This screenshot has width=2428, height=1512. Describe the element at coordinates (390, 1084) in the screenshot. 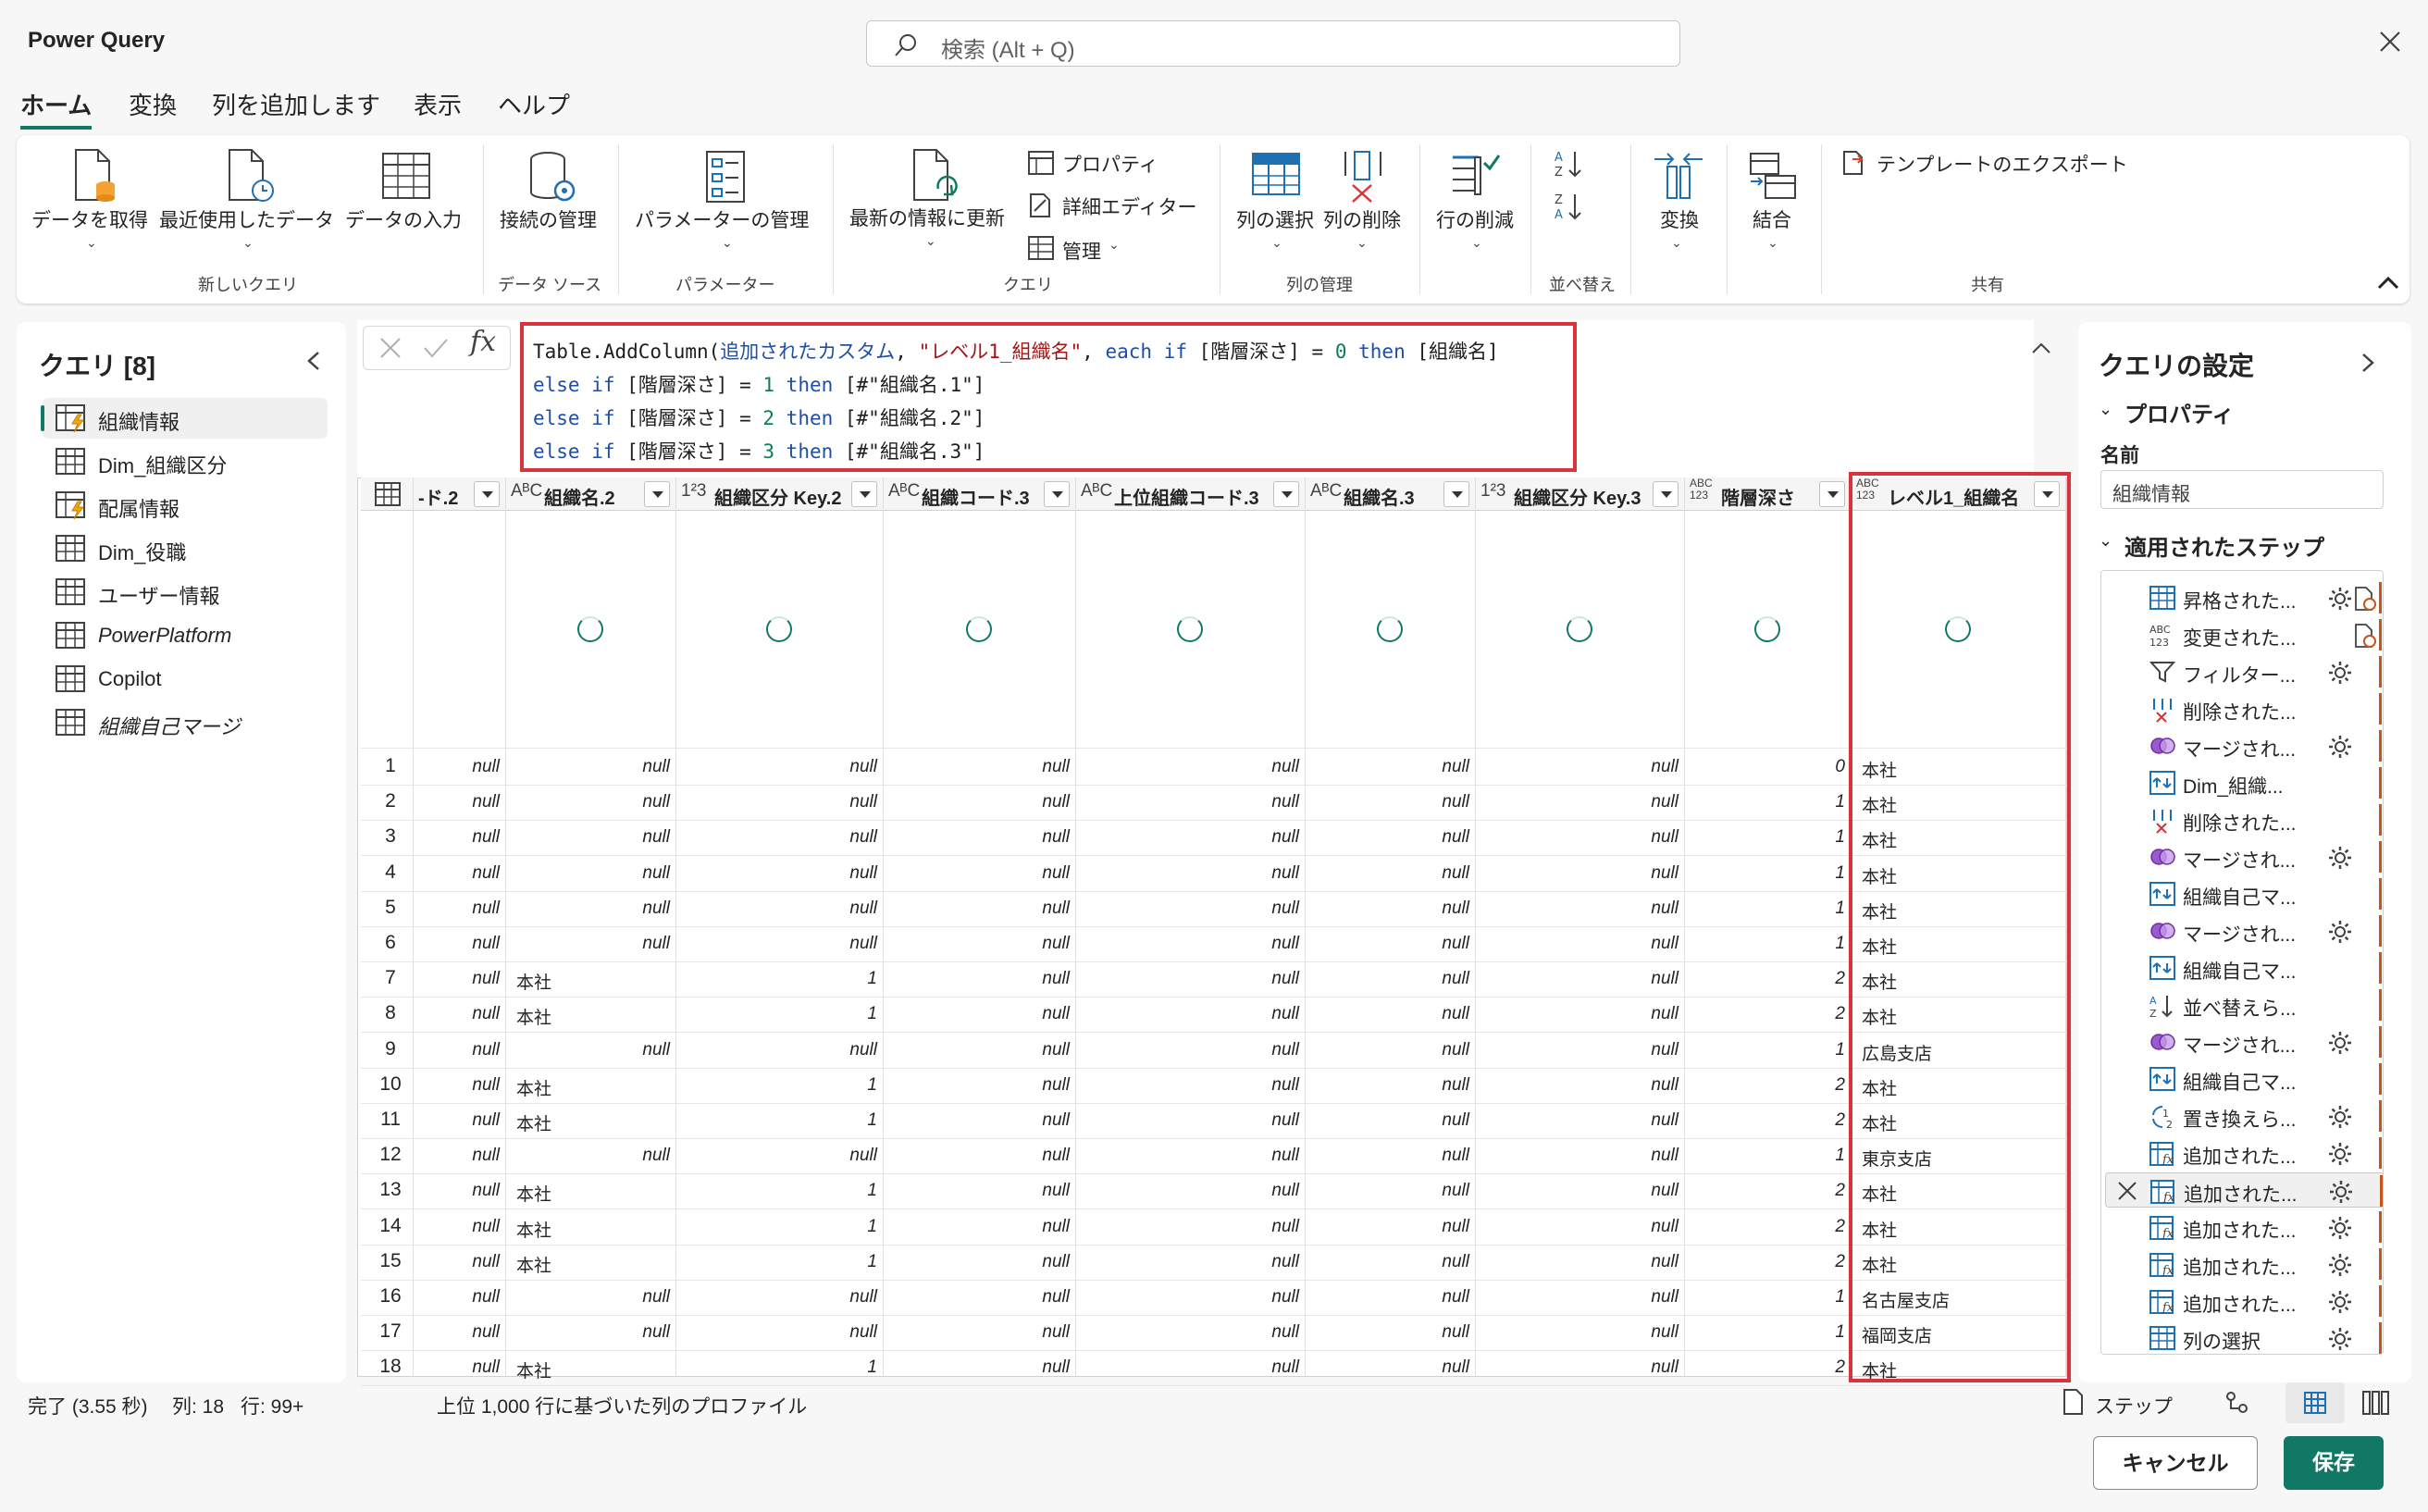

I see `row-number: 10` at that location.